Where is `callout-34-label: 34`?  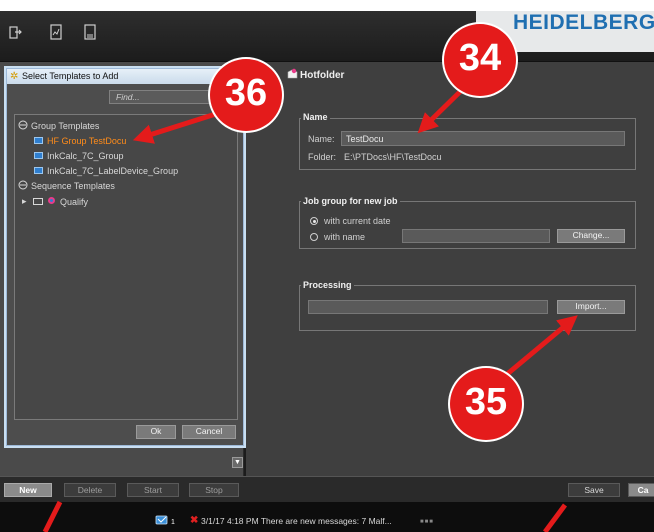
callout-34-label: 34 is located at coordinates (480, 58).